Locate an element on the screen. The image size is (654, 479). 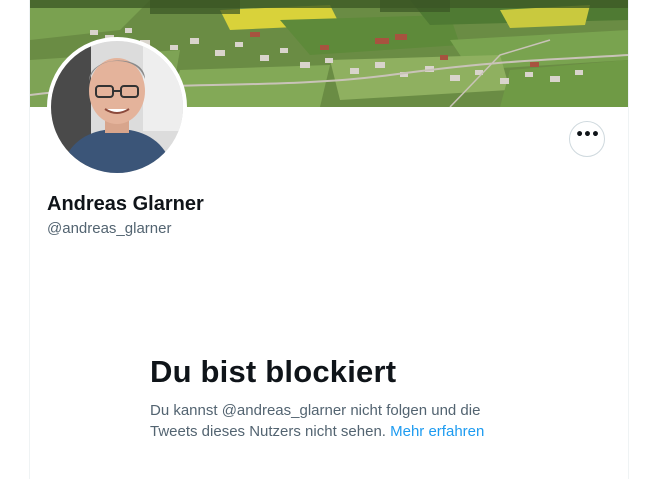
profile-avatar is located at coordinates (117, 107).